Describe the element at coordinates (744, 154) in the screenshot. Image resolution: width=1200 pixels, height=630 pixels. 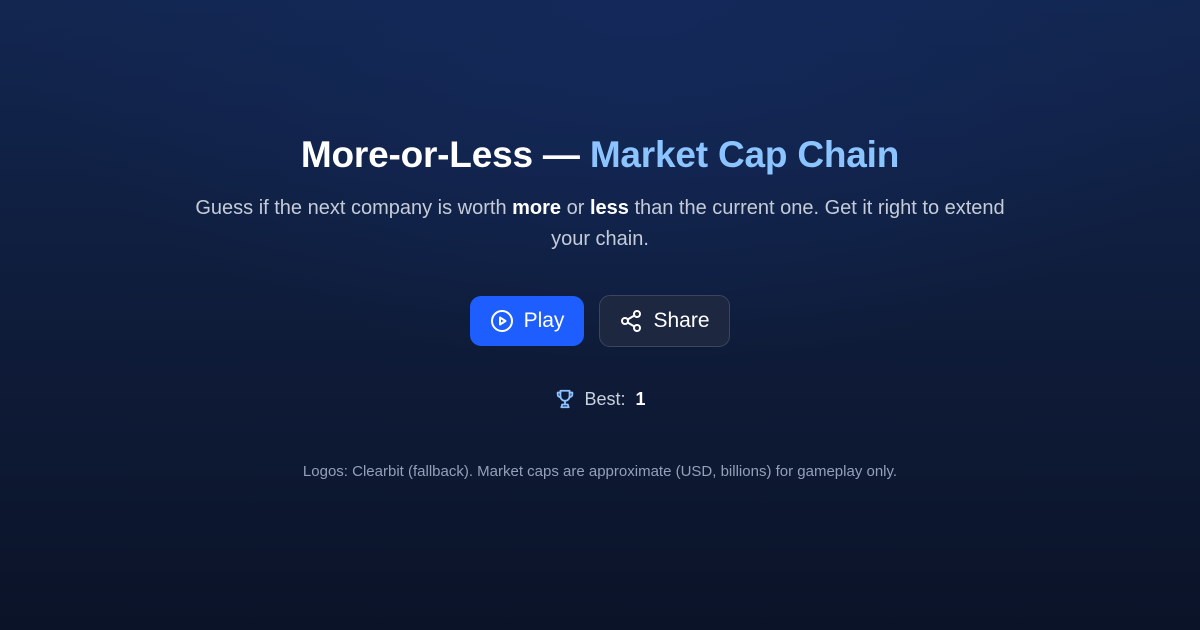
I see `title-accent: Market Cap Chain` at that location.